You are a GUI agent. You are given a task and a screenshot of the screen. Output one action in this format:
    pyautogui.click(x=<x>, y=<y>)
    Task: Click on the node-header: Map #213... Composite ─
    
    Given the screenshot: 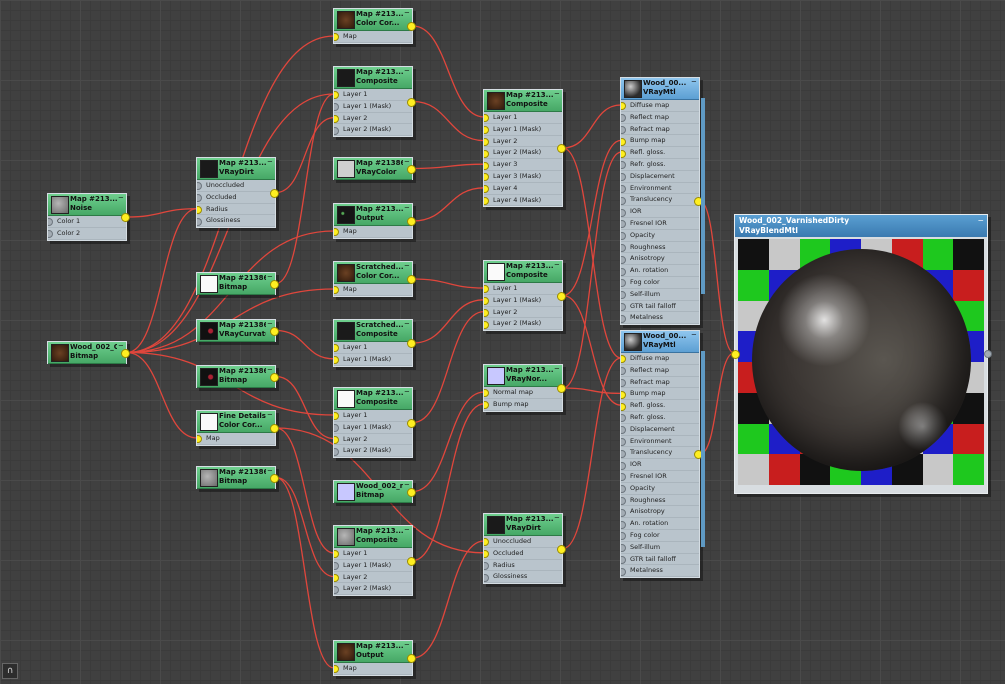 What is the action you would take?
    pyautogui.click(x=373, y=537)
    